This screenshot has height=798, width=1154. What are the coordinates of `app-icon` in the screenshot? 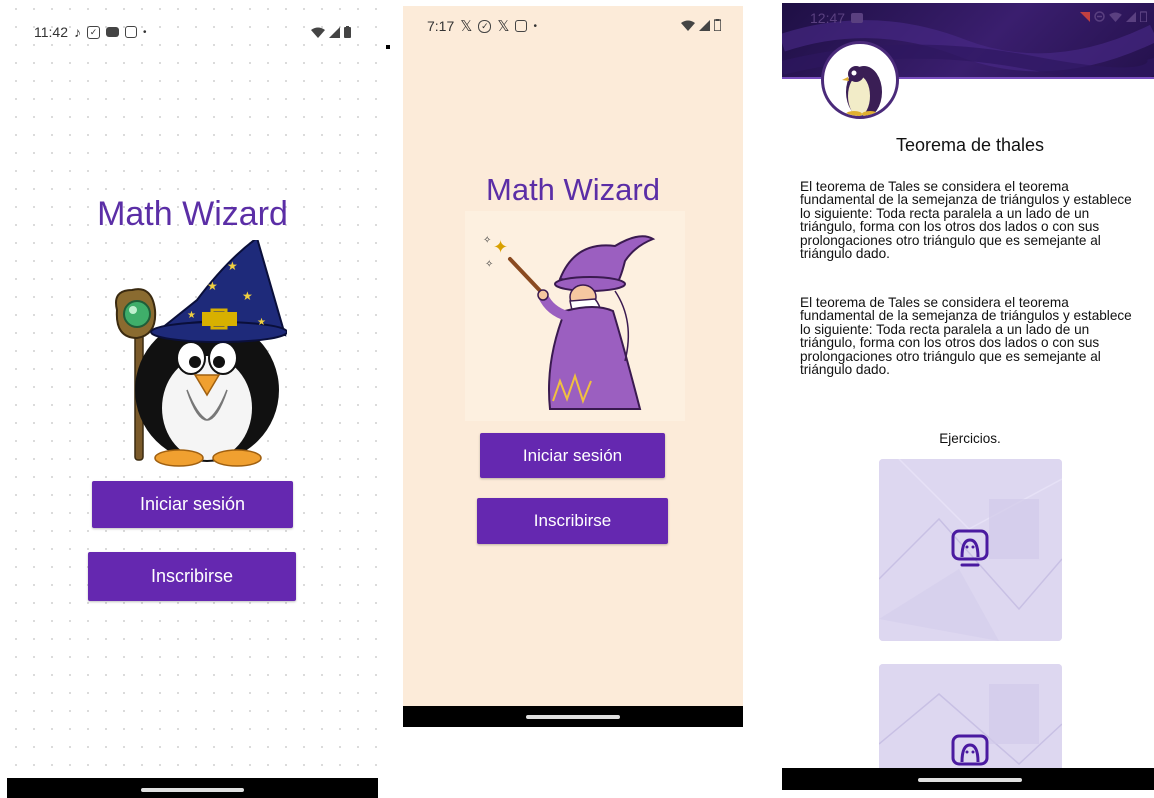 It's located at (857, 18).